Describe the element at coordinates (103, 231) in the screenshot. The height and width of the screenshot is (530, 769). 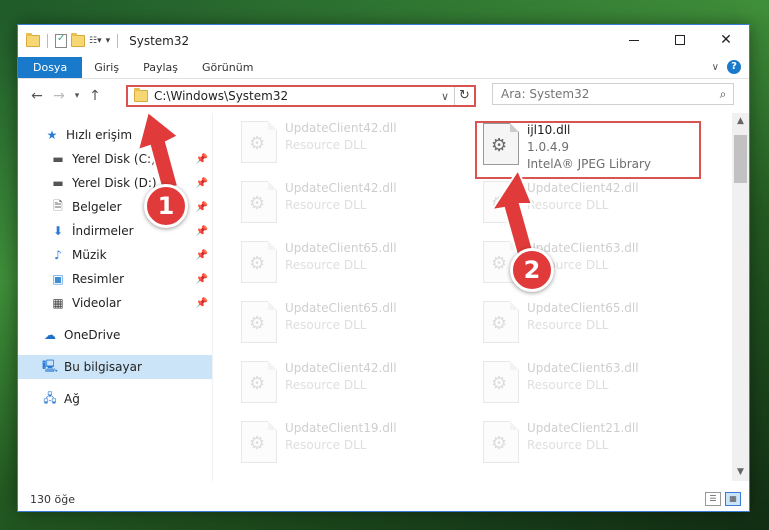
I see `sidebar-item-label: İndirmeler` at that location.